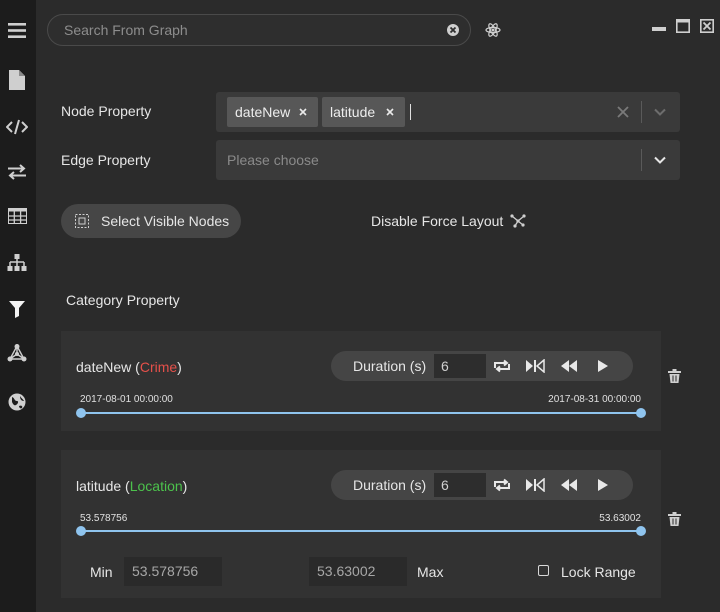 This screenshot has height=612, width=720. What do you see at coordinates (17, 309) in the screenshot?
I see `filter-icon` at bounding box center [17, 309].